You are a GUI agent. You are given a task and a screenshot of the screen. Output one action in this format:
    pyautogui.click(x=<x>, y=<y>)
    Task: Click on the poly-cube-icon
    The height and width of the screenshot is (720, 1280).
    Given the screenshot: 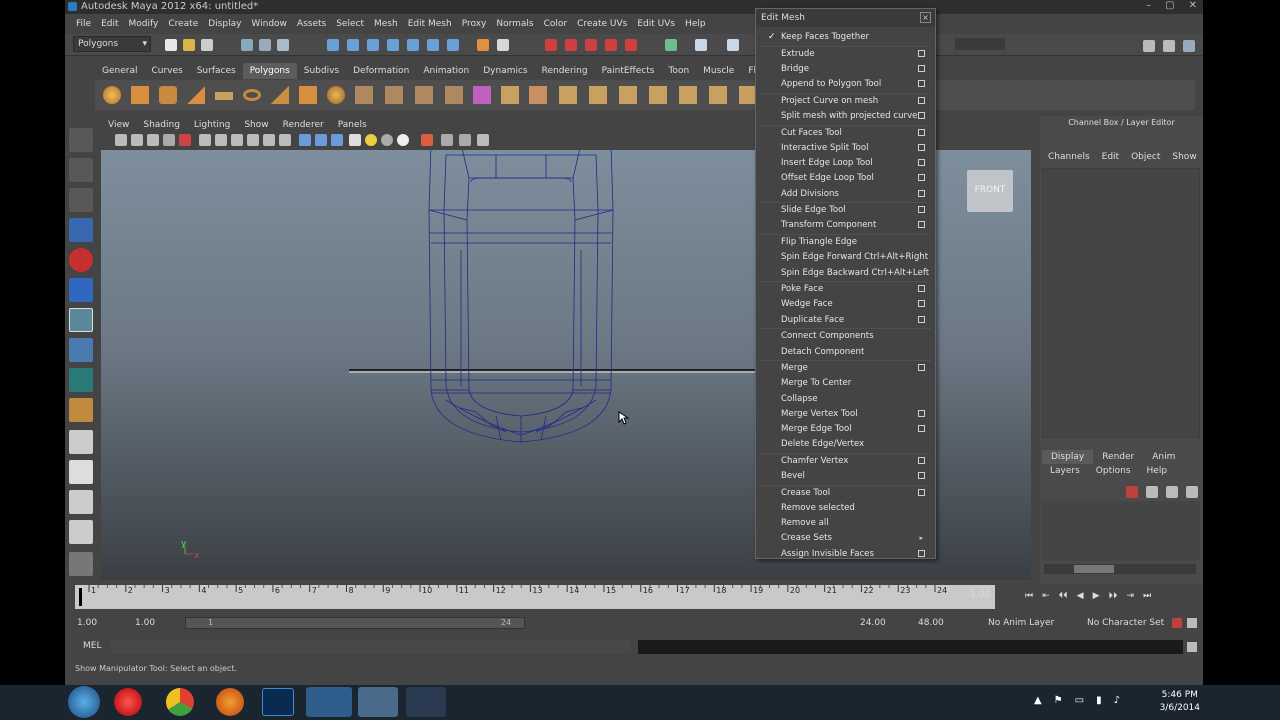 What is the action you would take?
    pyautogui.click(x=140, y=95)
    